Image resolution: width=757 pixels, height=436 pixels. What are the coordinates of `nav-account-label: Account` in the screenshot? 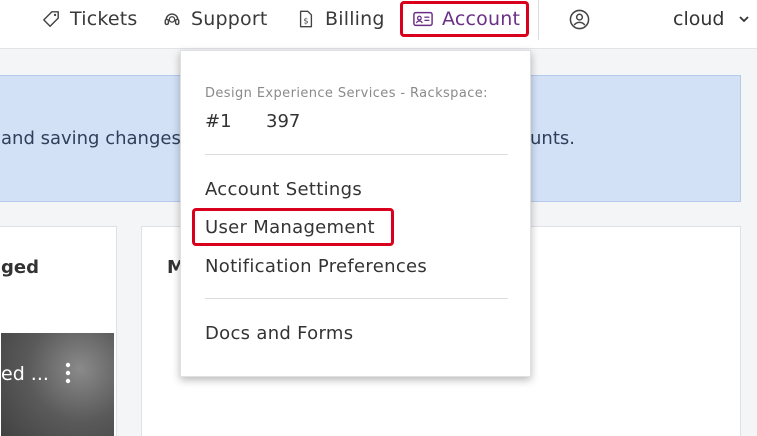 It's located at (481, 19).